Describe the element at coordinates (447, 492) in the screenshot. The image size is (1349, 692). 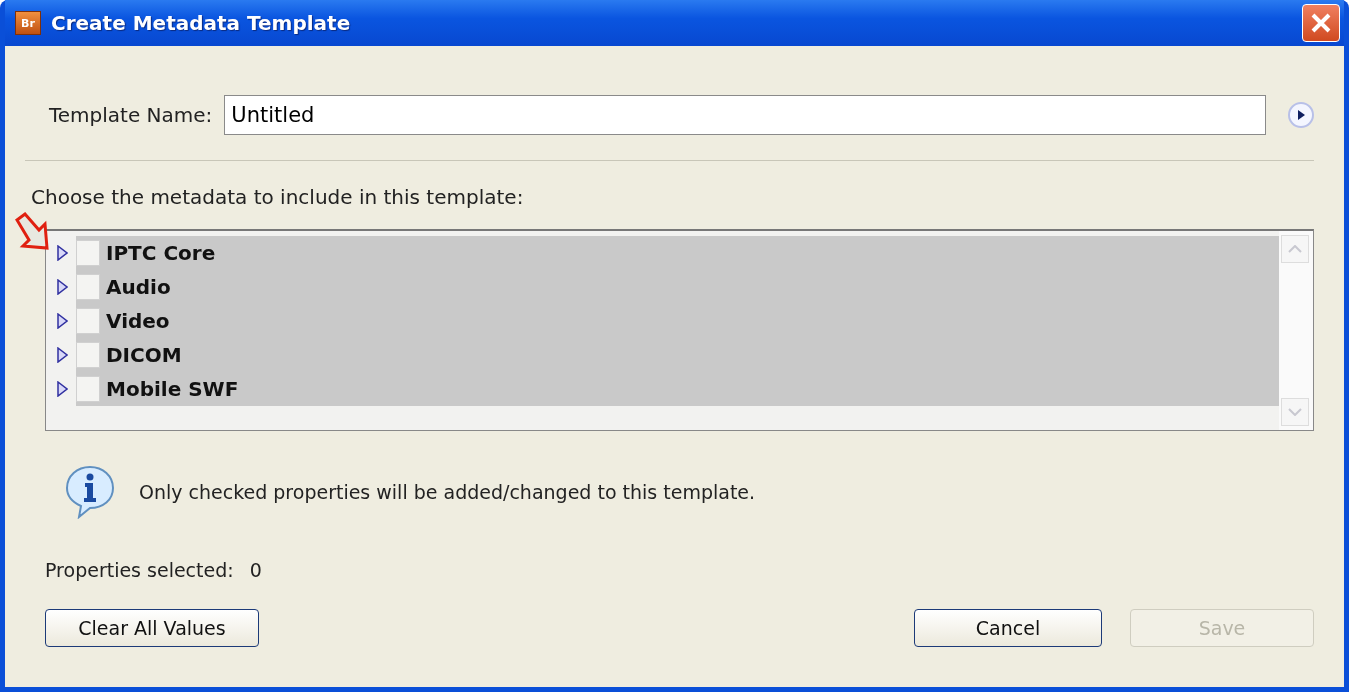
I see `info-message: Only checked properties will be added/changed to this template.` at that location.